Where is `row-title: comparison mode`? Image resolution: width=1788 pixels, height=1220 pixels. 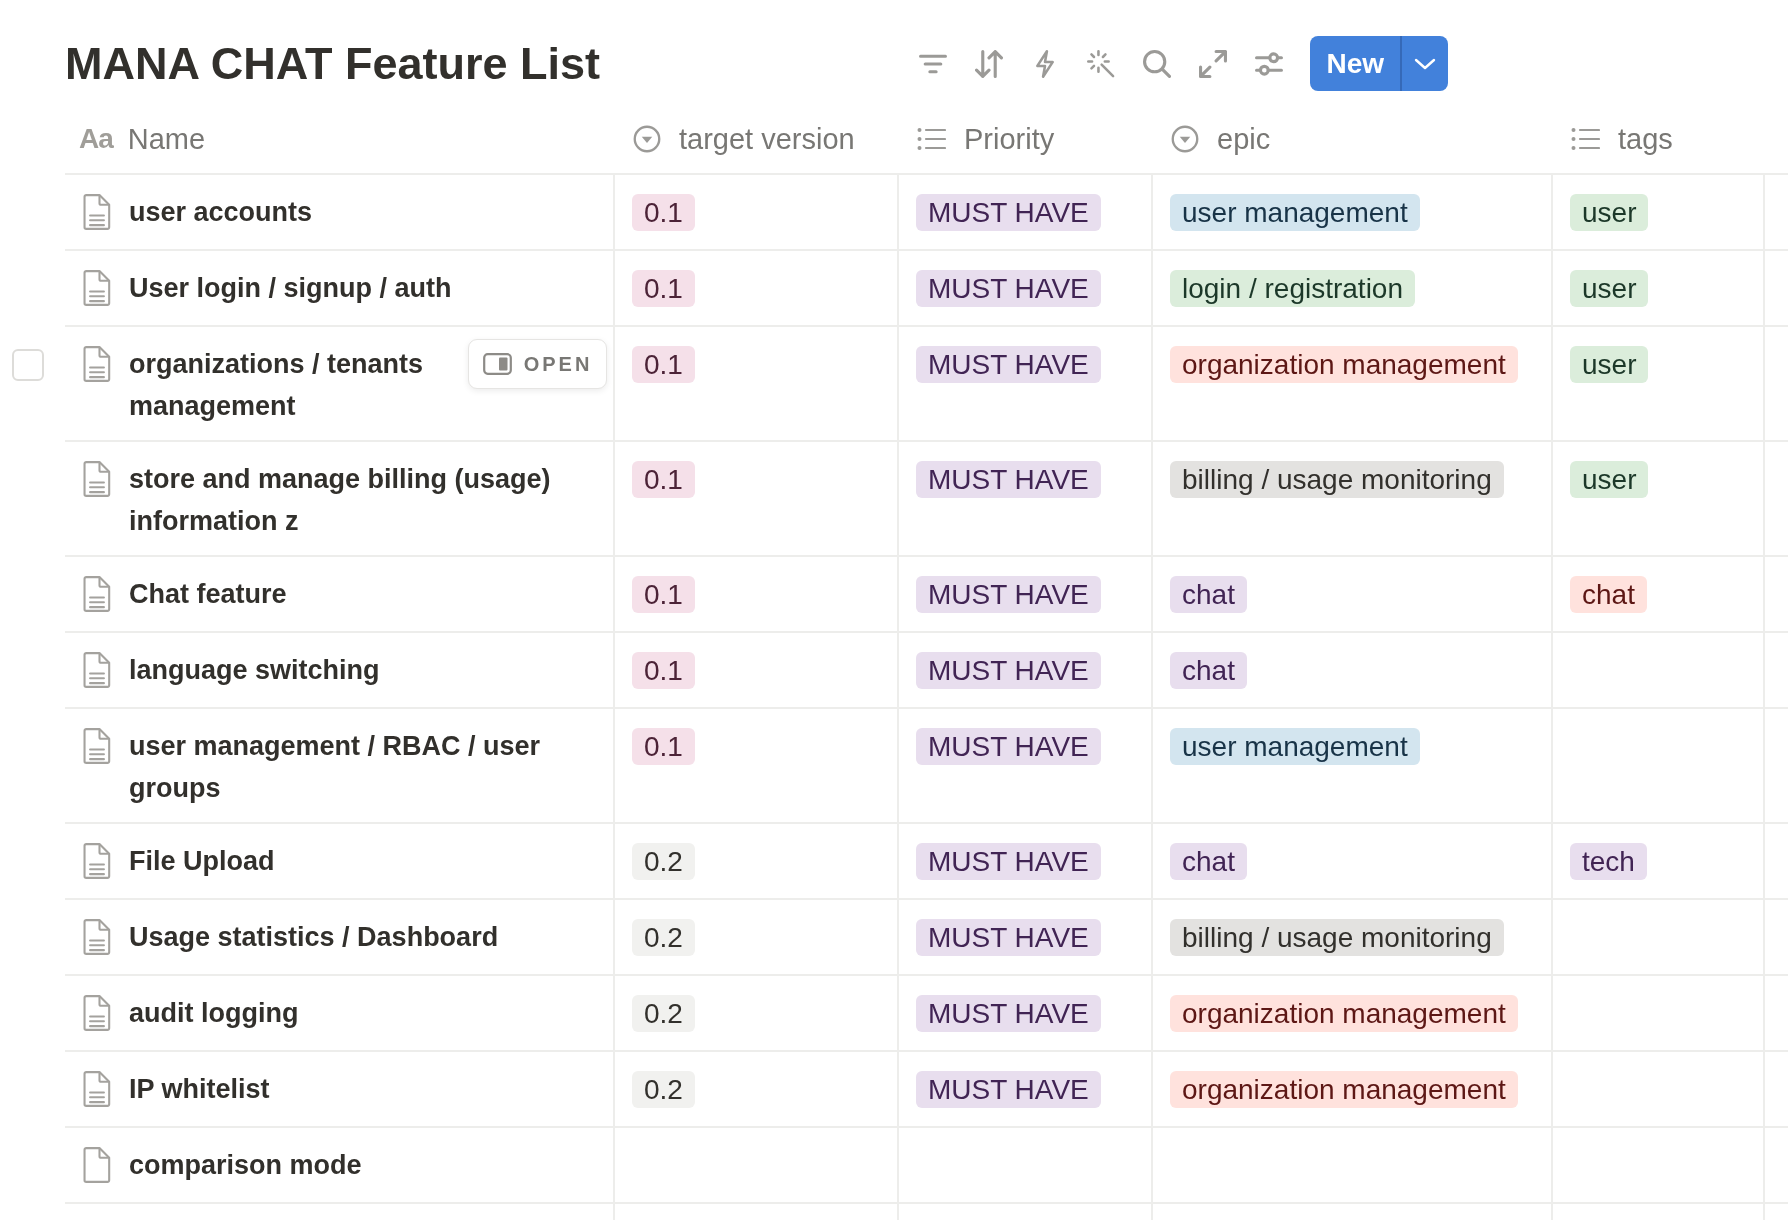
row-title: comparison mode is located at coordinates (245, 1165).